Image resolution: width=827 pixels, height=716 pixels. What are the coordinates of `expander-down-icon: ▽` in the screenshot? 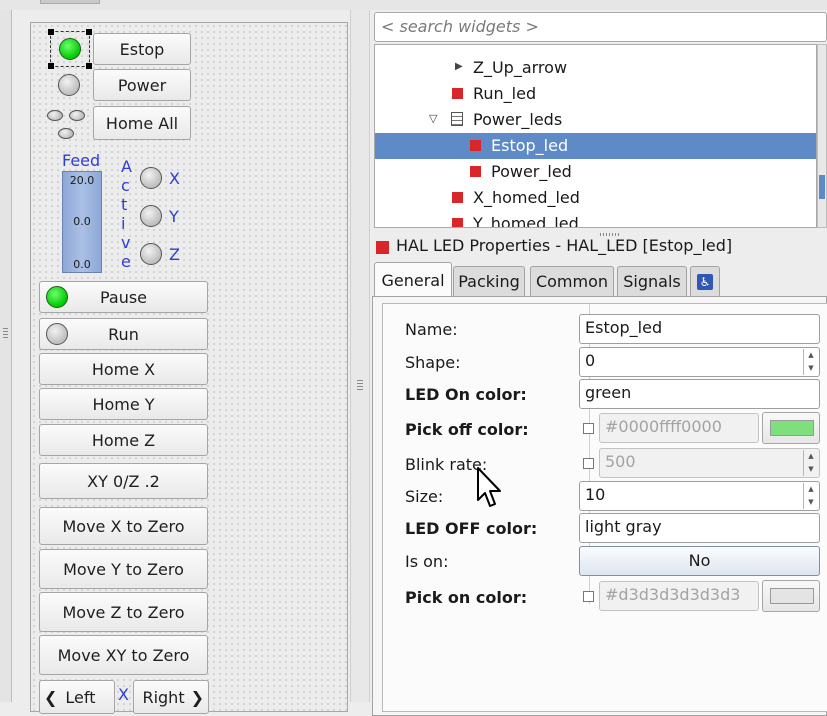 It's located at (433, 118).